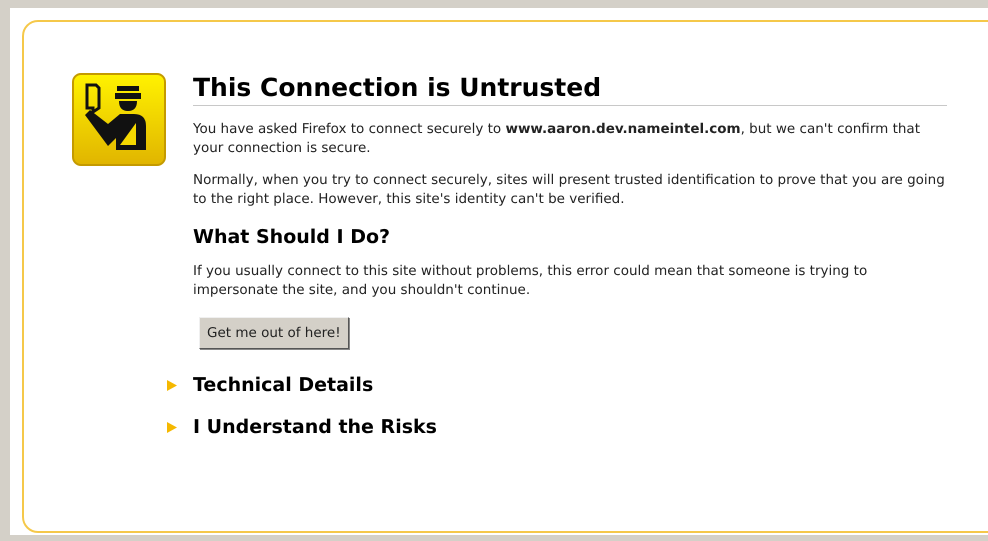  What do you see at coordinates (292, 237) in the screenshot?
I see `section-heading: What Should I Do?` at bounding box center [292, 237].